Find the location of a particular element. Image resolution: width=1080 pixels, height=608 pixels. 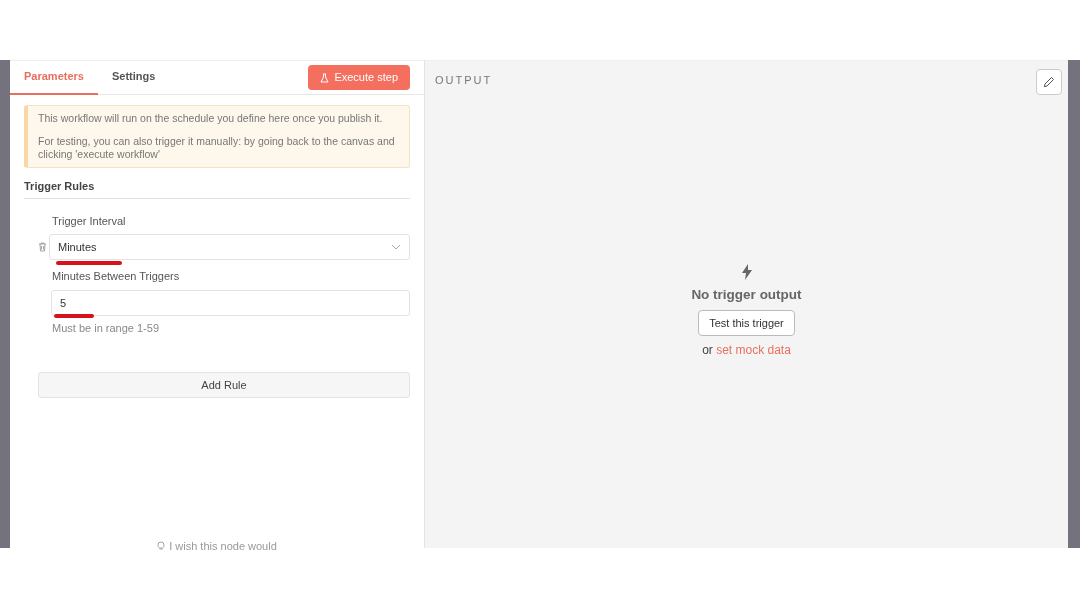

section-title: Trigger Rules is located at coordinates (217, 188).